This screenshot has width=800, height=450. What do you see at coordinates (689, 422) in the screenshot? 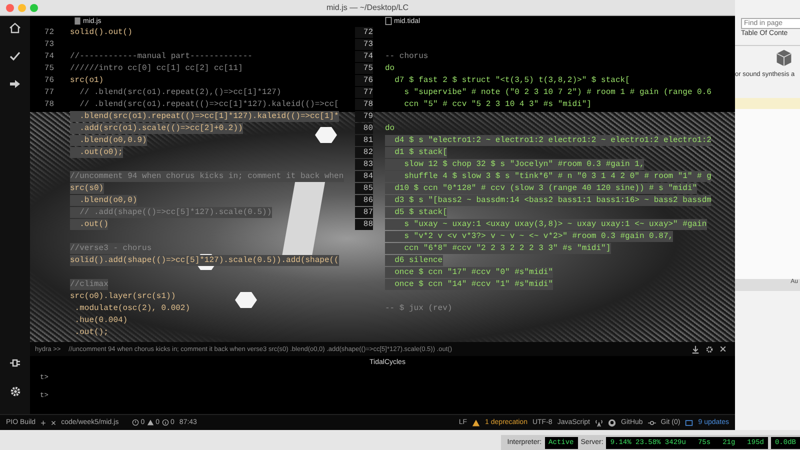
I see `package-icon` at bounding box center [689, 422].